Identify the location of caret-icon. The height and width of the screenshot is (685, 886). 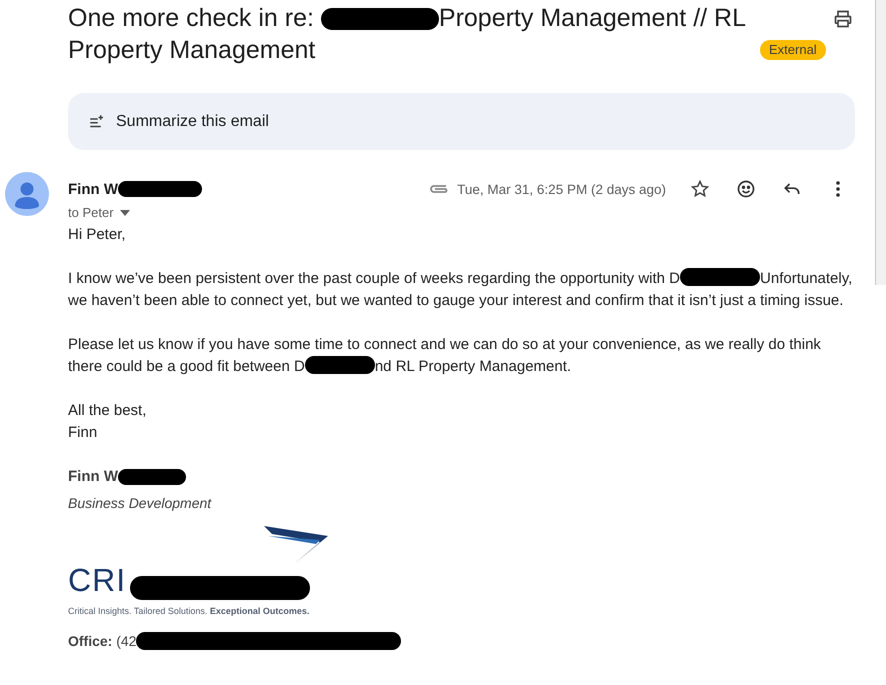
(125, 213).